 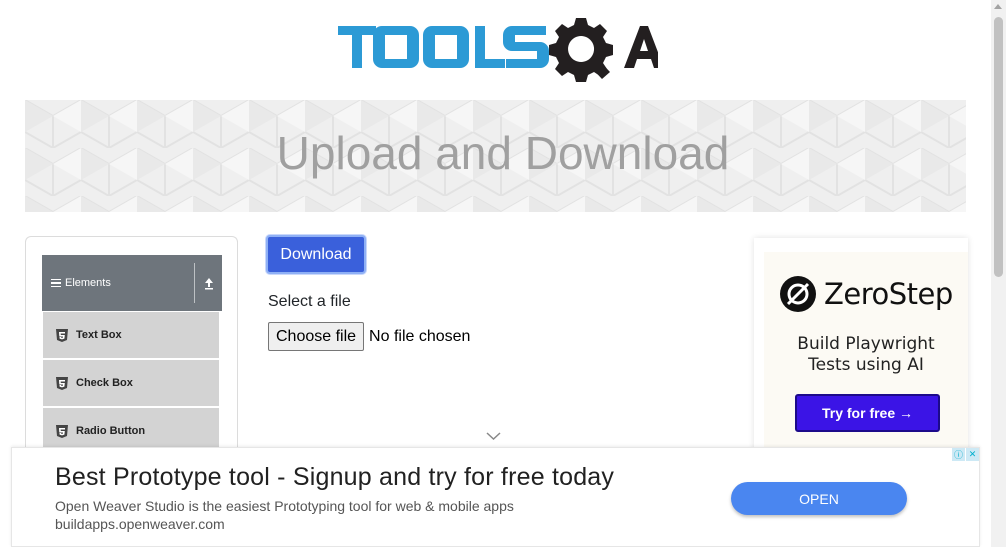 What do you see at coordinates (316, 336) in the screenshot?
I see `choose-file-button: Choose file` at bounding box center [316, 336].